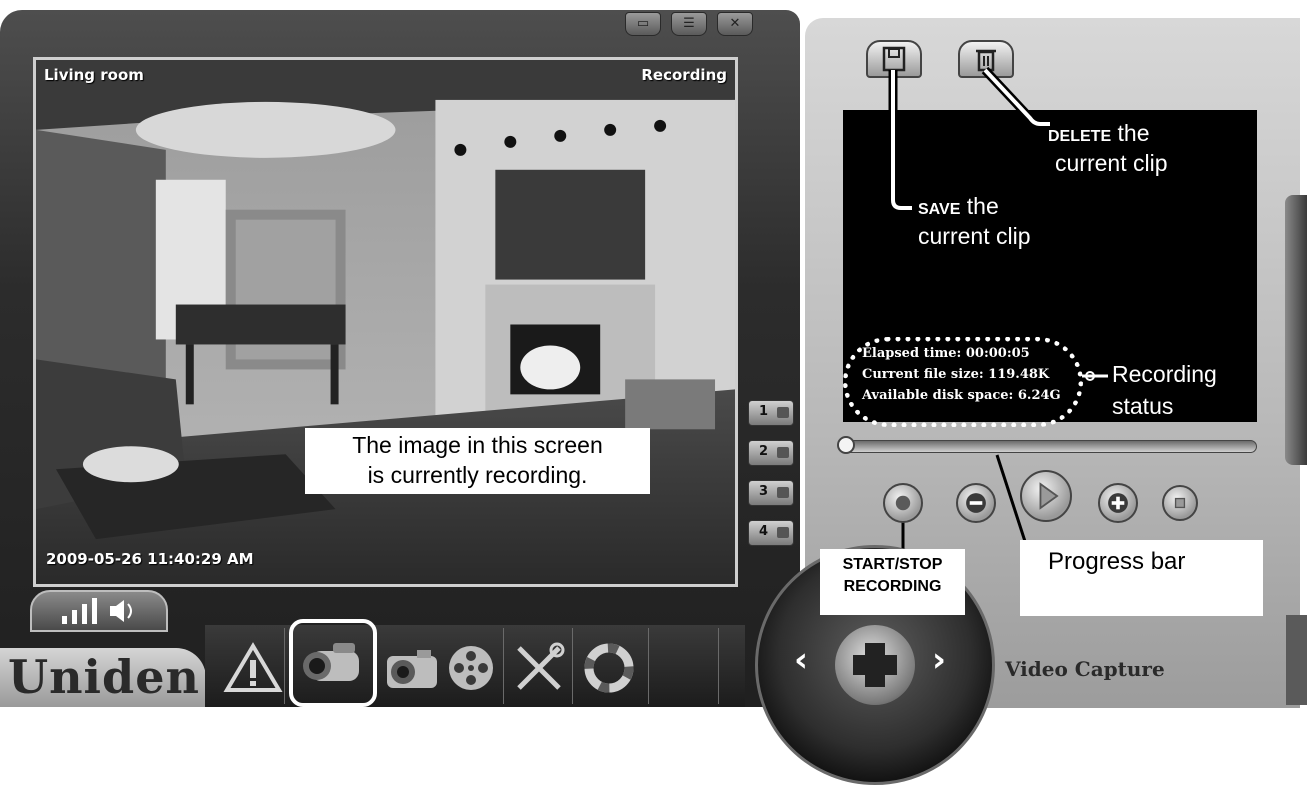  I want to click on record-icon, so click(903, 503).